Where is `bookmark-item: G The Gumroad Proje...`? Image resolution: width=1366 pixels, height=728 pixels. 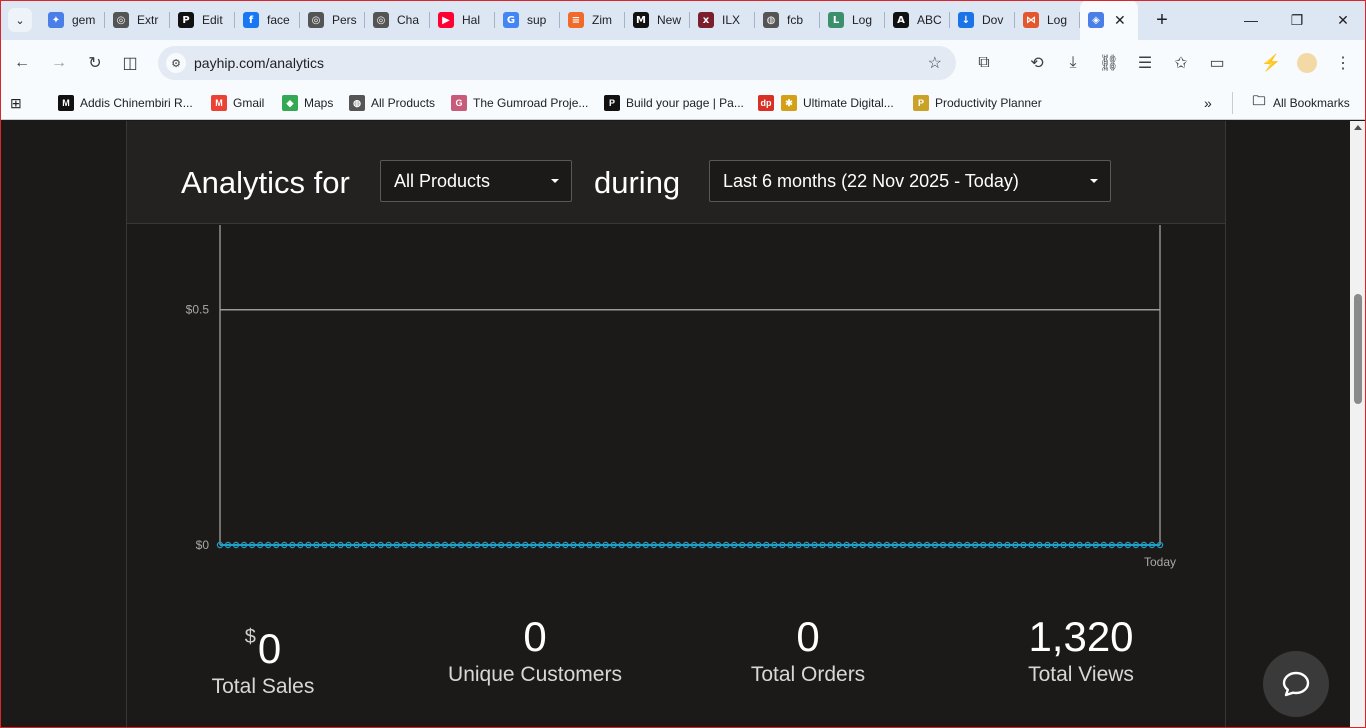 bookmark-item: G The Gumroad Proje... is located at coordinates (519, 103).